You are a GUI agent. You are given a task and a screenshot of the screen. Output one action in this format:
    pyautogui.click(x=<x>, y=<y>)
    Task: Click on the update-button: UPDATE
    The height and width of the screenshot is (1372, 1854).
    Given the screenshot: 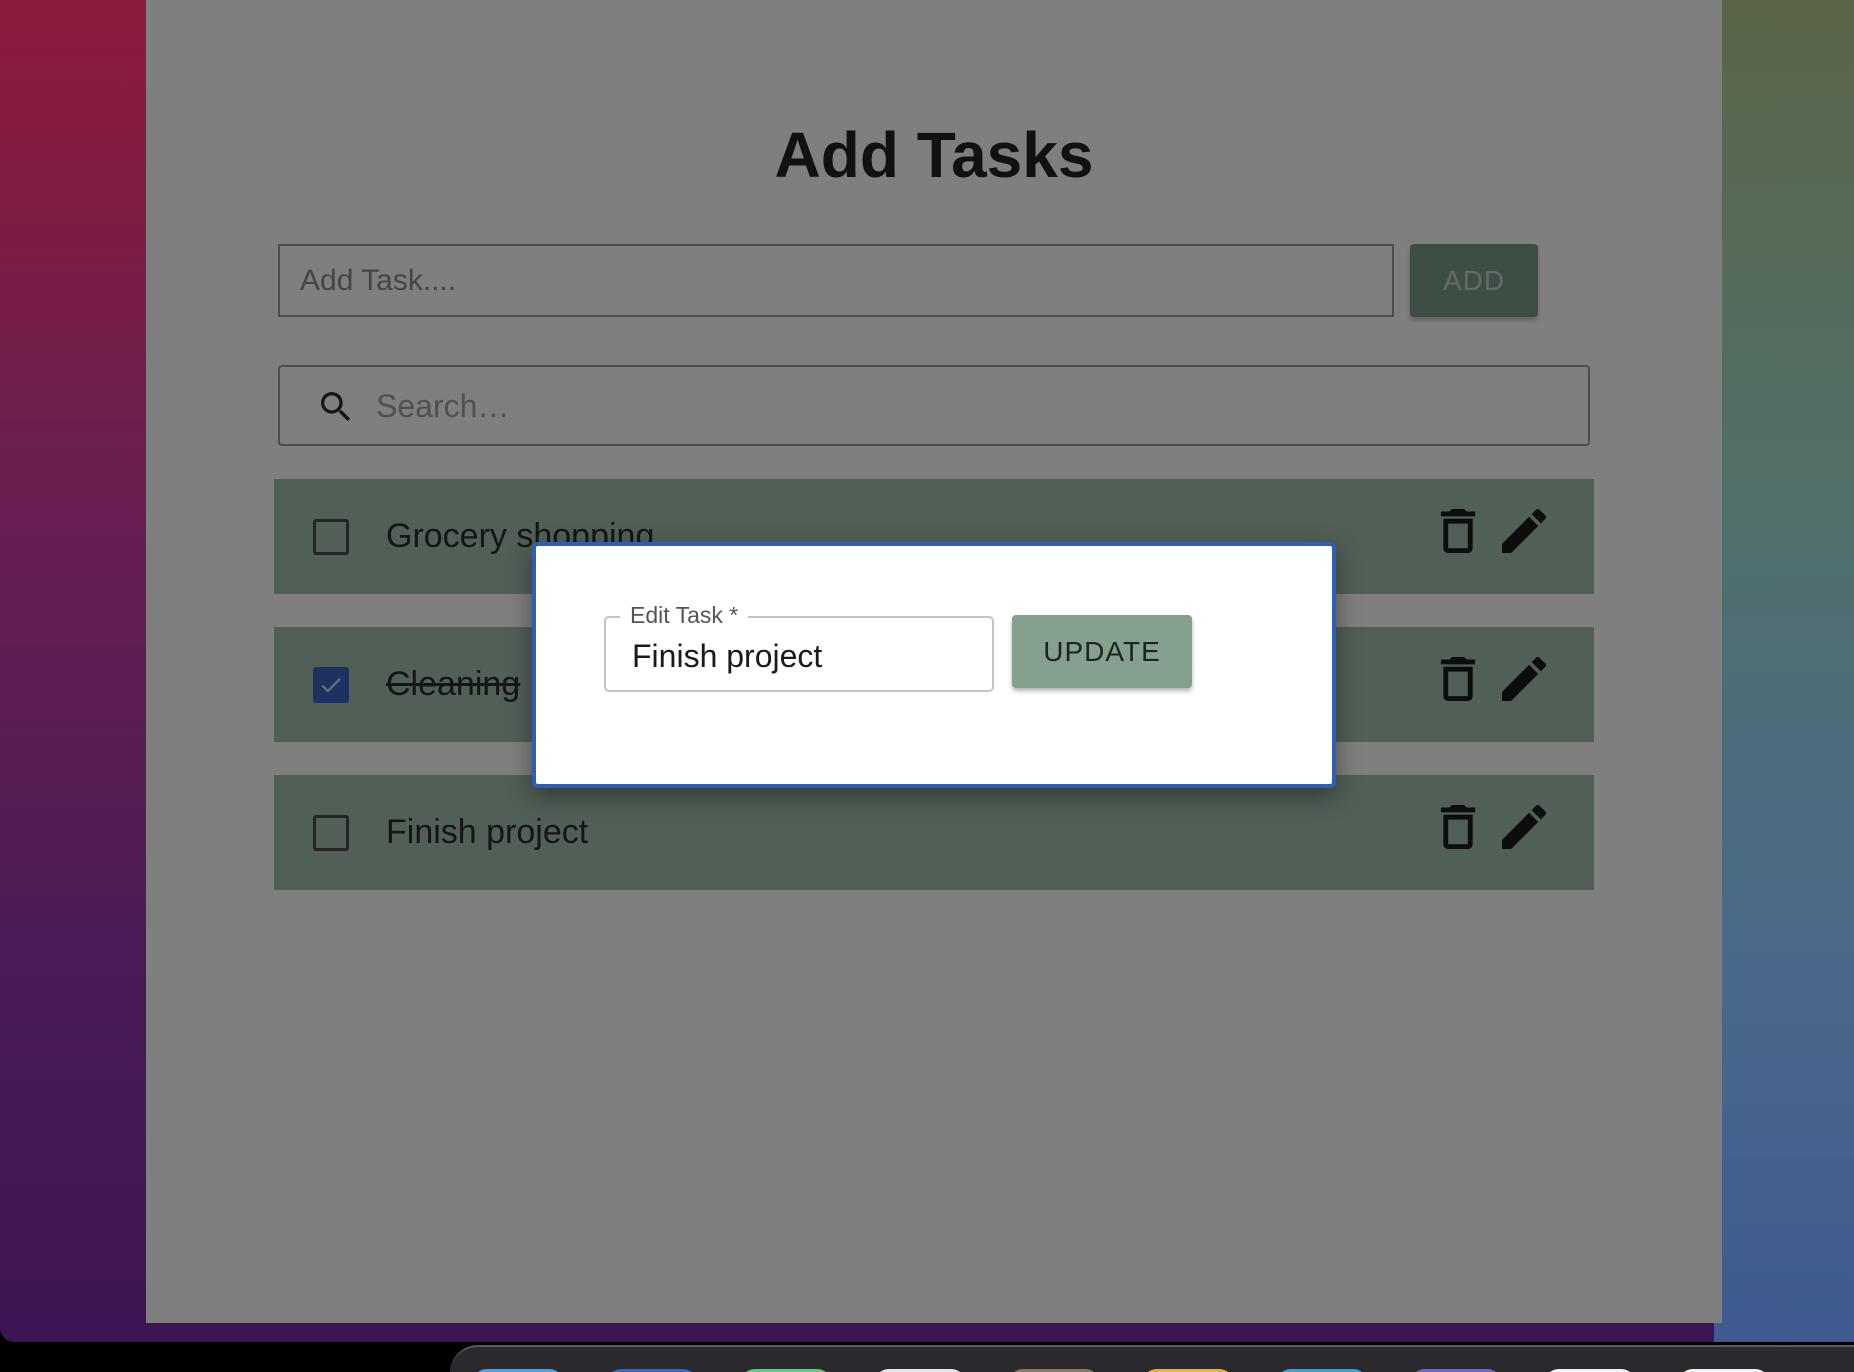 What is the action you would take?
    pyautogui.click(x=1102, y=651)
    